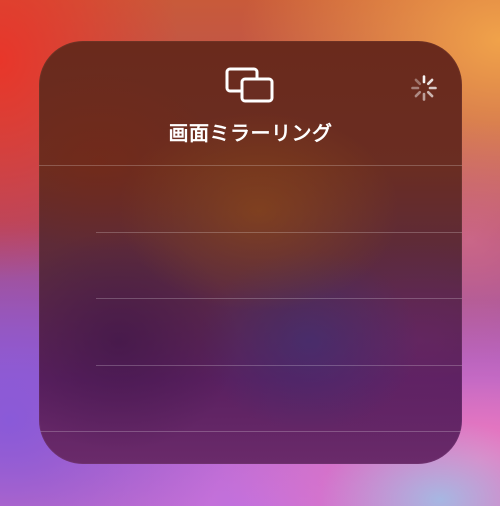 This screenshot has width=500, height=506. What do you see at coordinates (249, 85) in the screenshot?
I see `screen-mirroring-icon` at bounding box center [249, 85].